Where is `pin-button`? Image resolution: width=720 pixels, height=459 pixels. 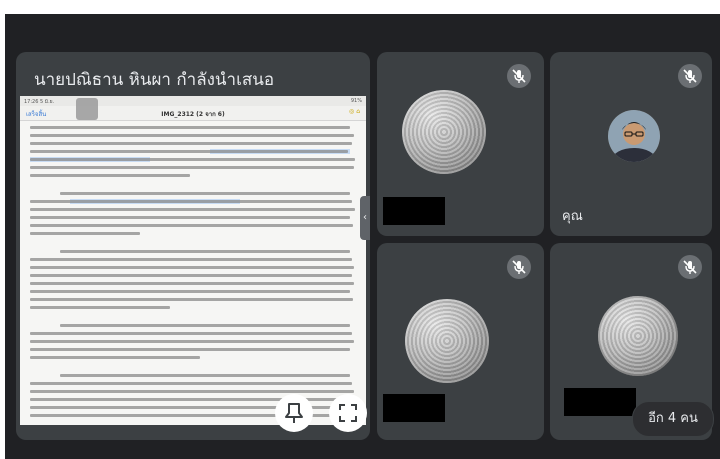 pin-button is located at coordinates (294, 413).